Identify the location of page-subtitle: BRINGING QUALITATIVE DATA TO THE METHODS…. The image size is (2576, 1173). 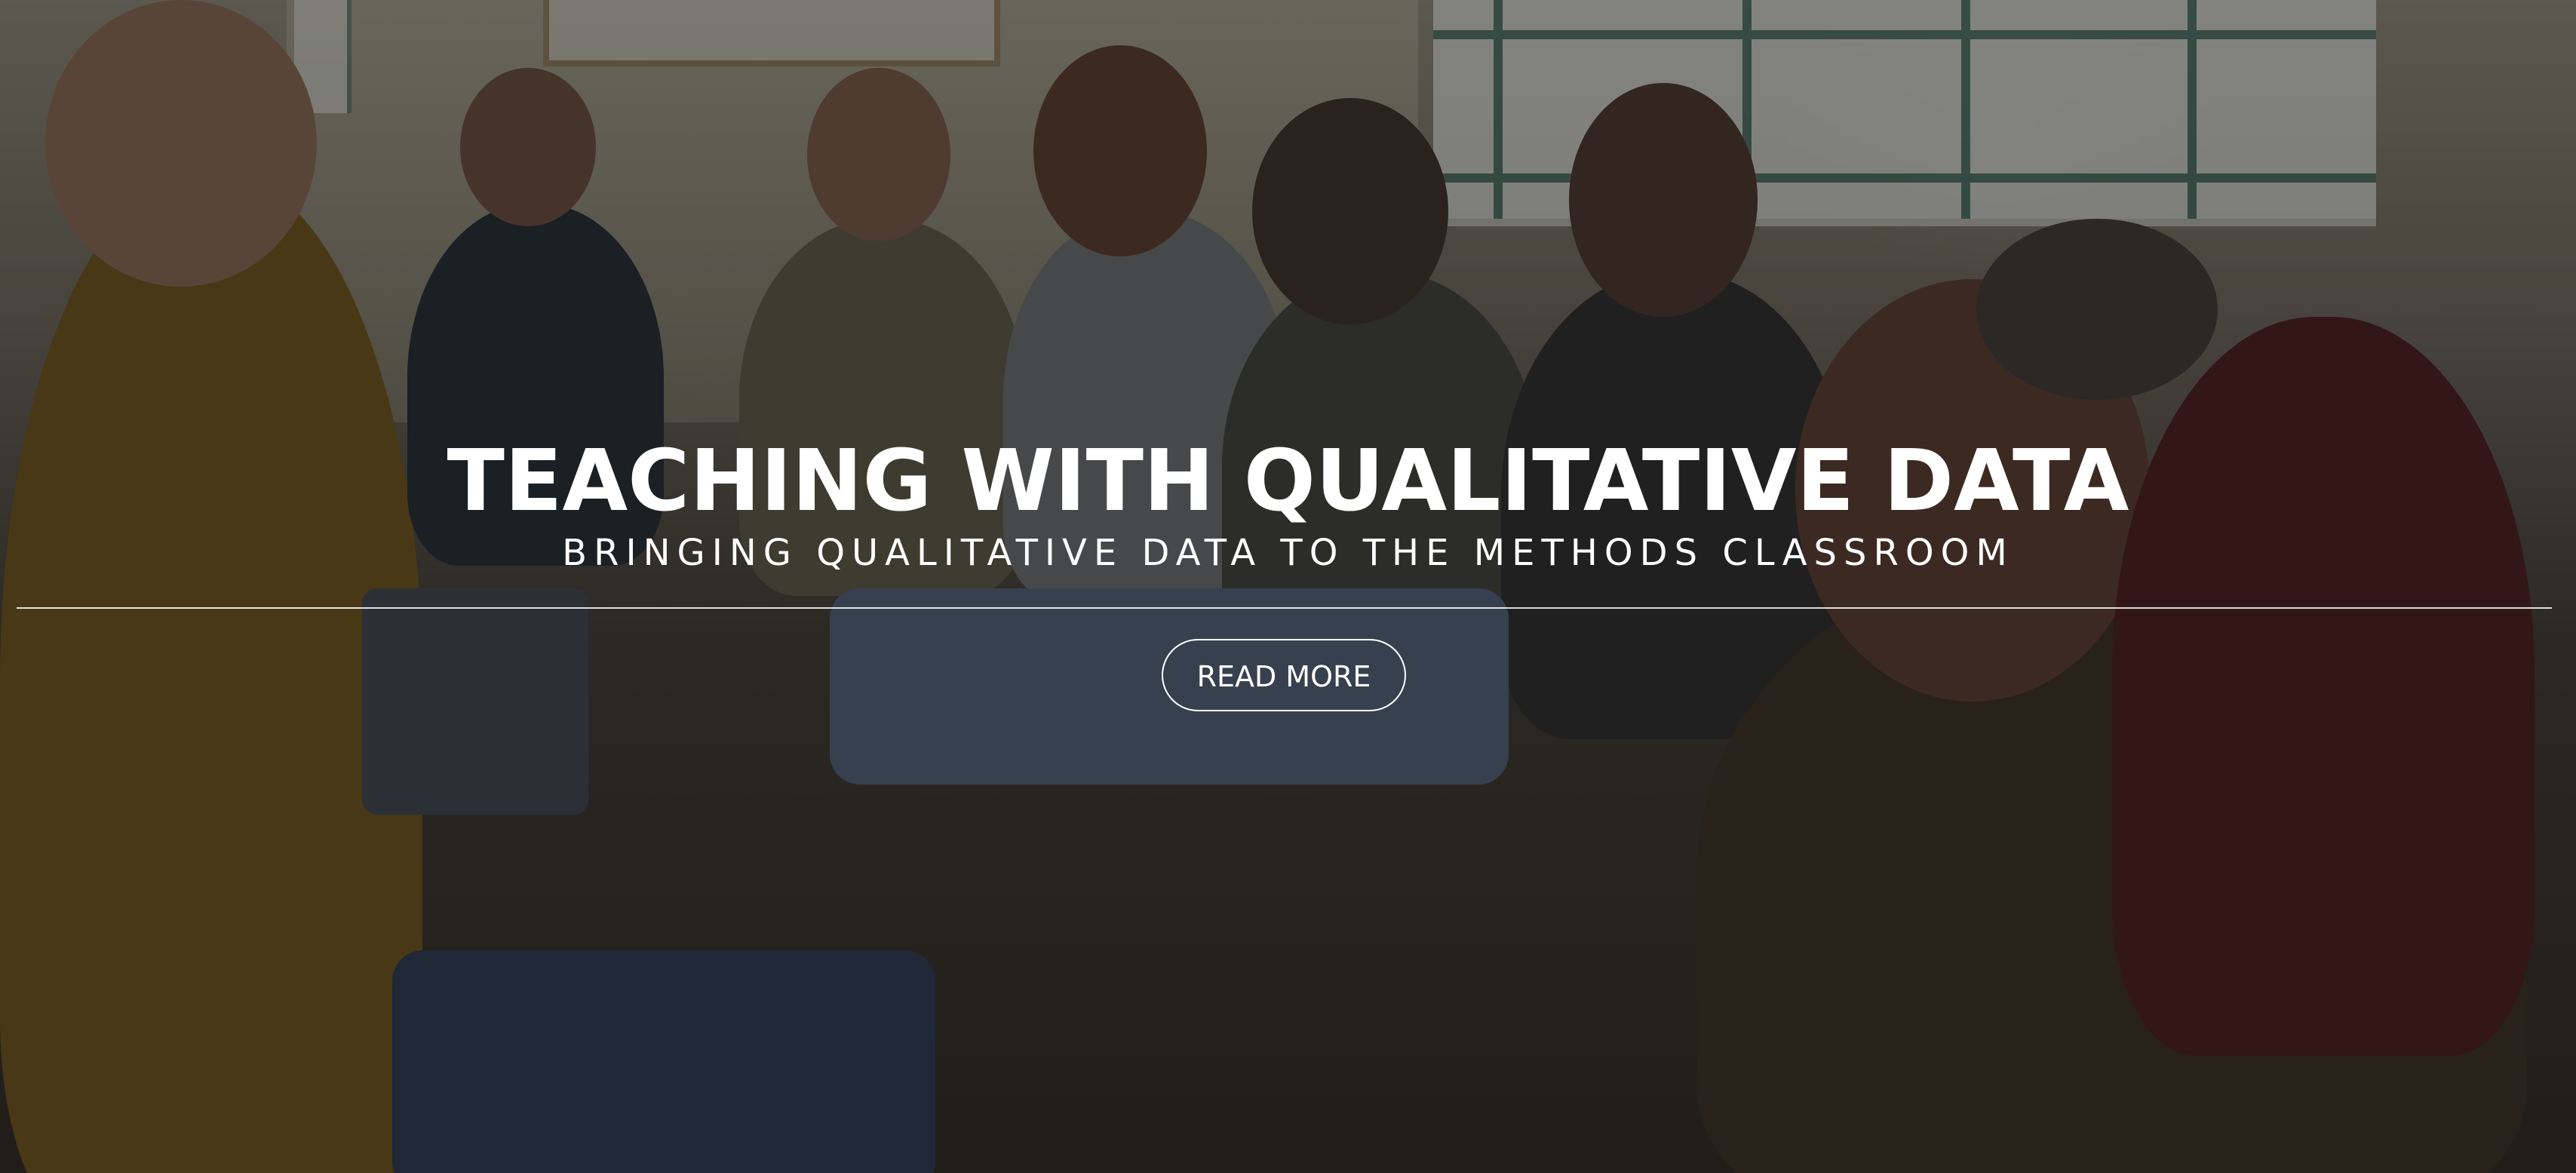
(1288, 553).